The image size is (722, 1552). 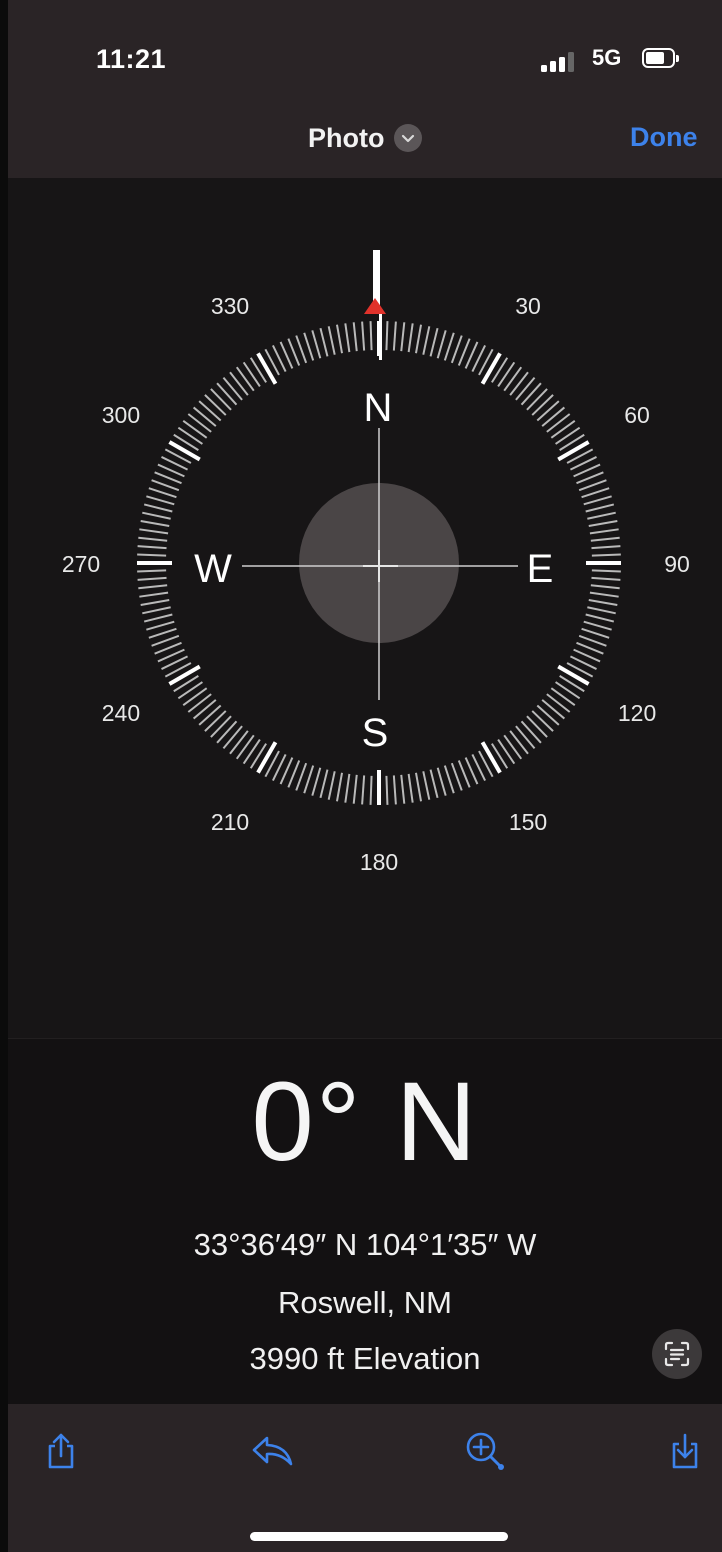 I want to click on degree-label-270: 270, so click(x=81, y=564).